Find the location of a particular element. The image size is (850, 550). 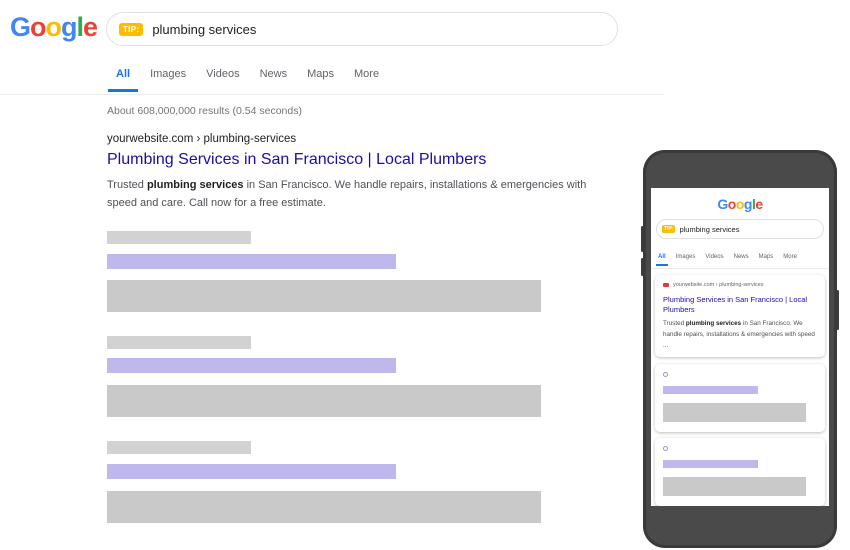

mobile-tab-images: Images is located at coordinates (686, 257).